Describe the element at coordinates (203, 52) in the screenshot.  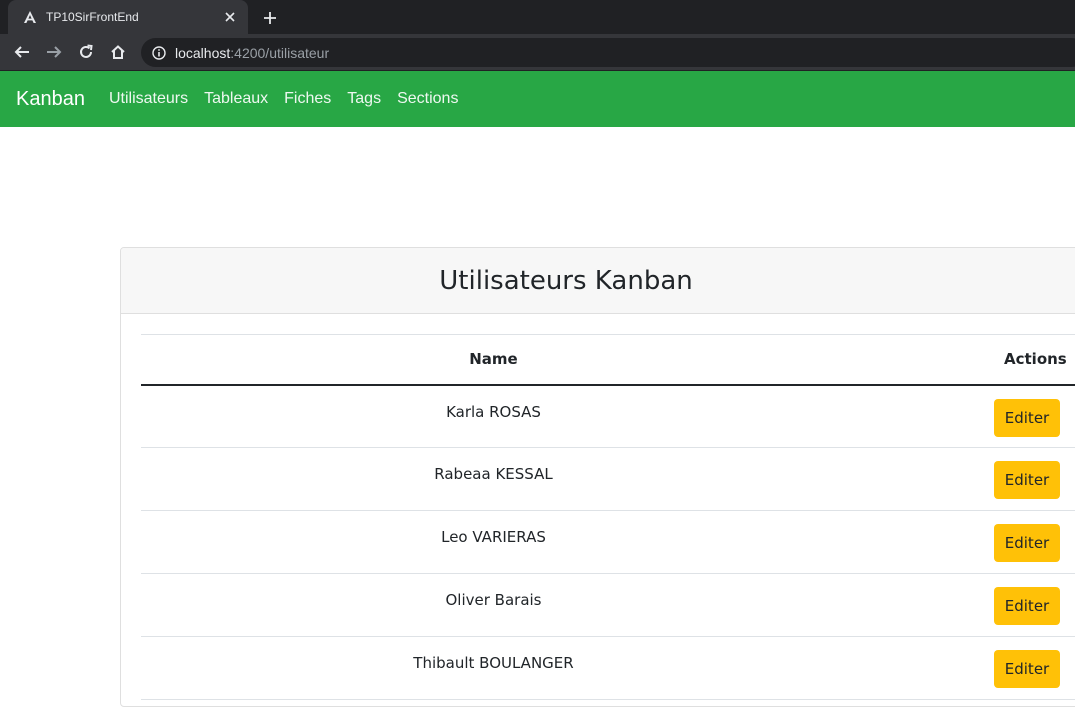
I see `url-host: localhost` at that location.